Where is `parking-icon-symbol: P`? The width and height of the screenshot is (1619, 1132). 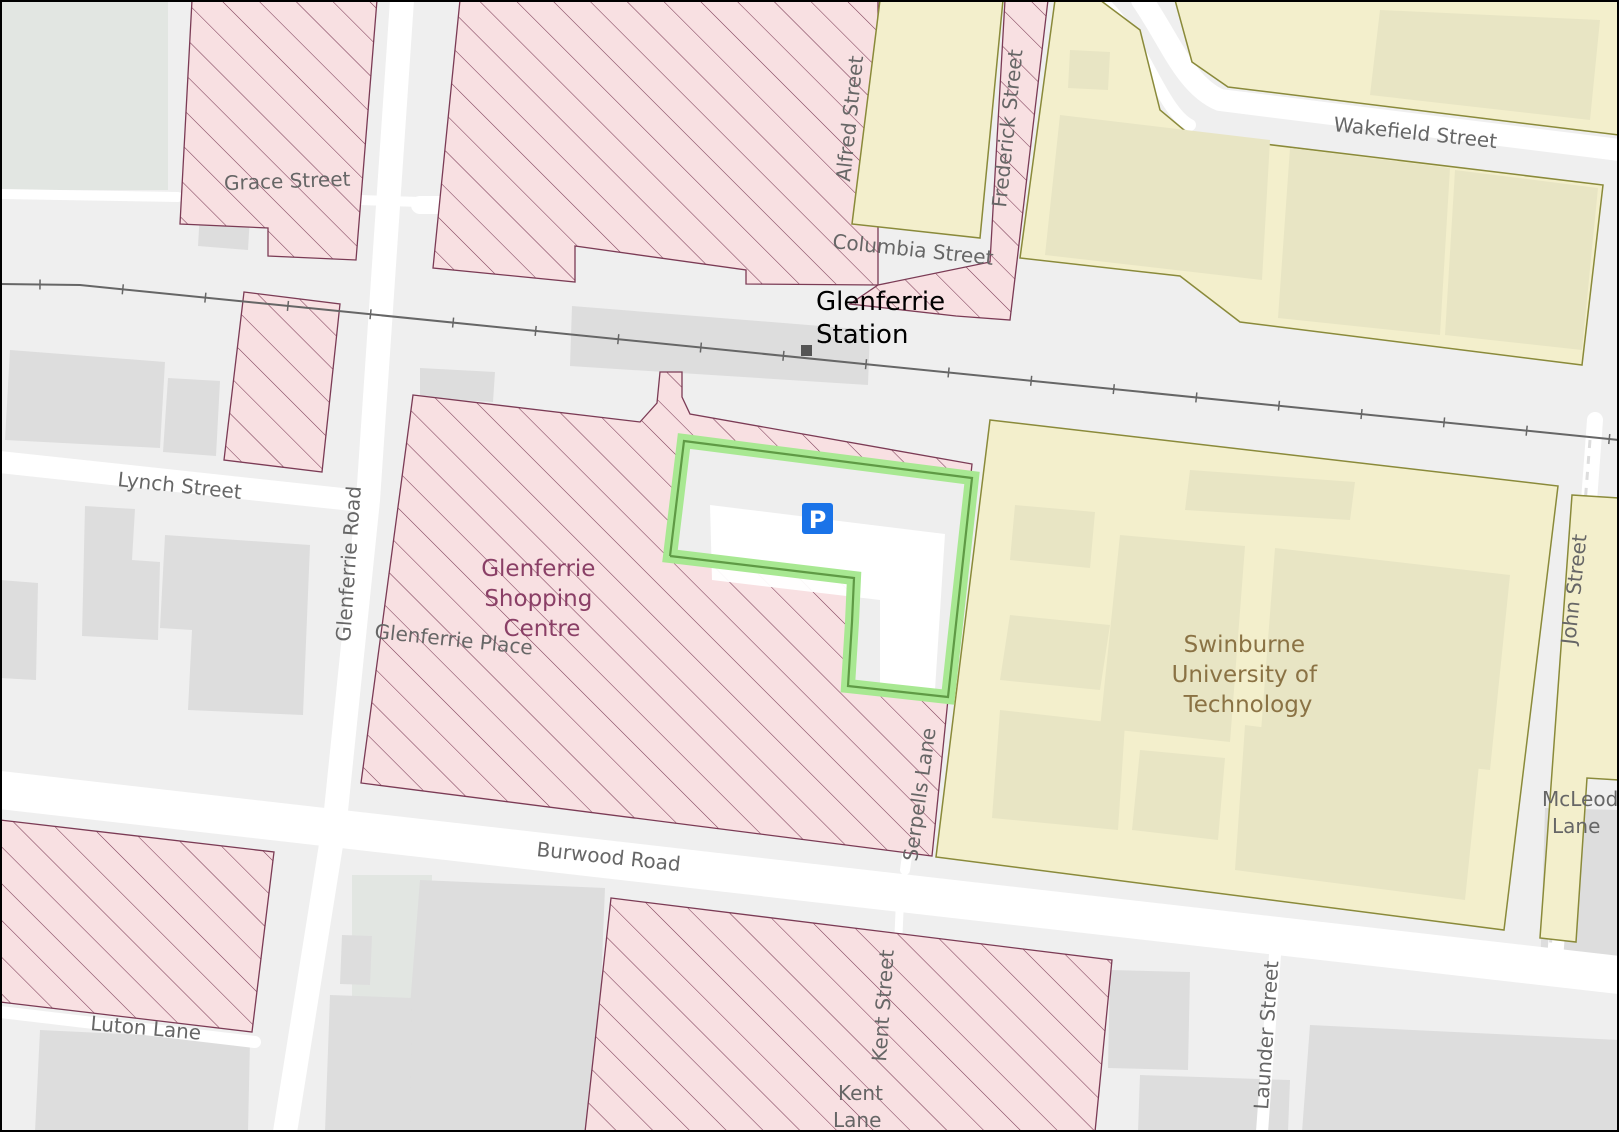
parking-icon-symbol: P is located at coordinates (818, 520).